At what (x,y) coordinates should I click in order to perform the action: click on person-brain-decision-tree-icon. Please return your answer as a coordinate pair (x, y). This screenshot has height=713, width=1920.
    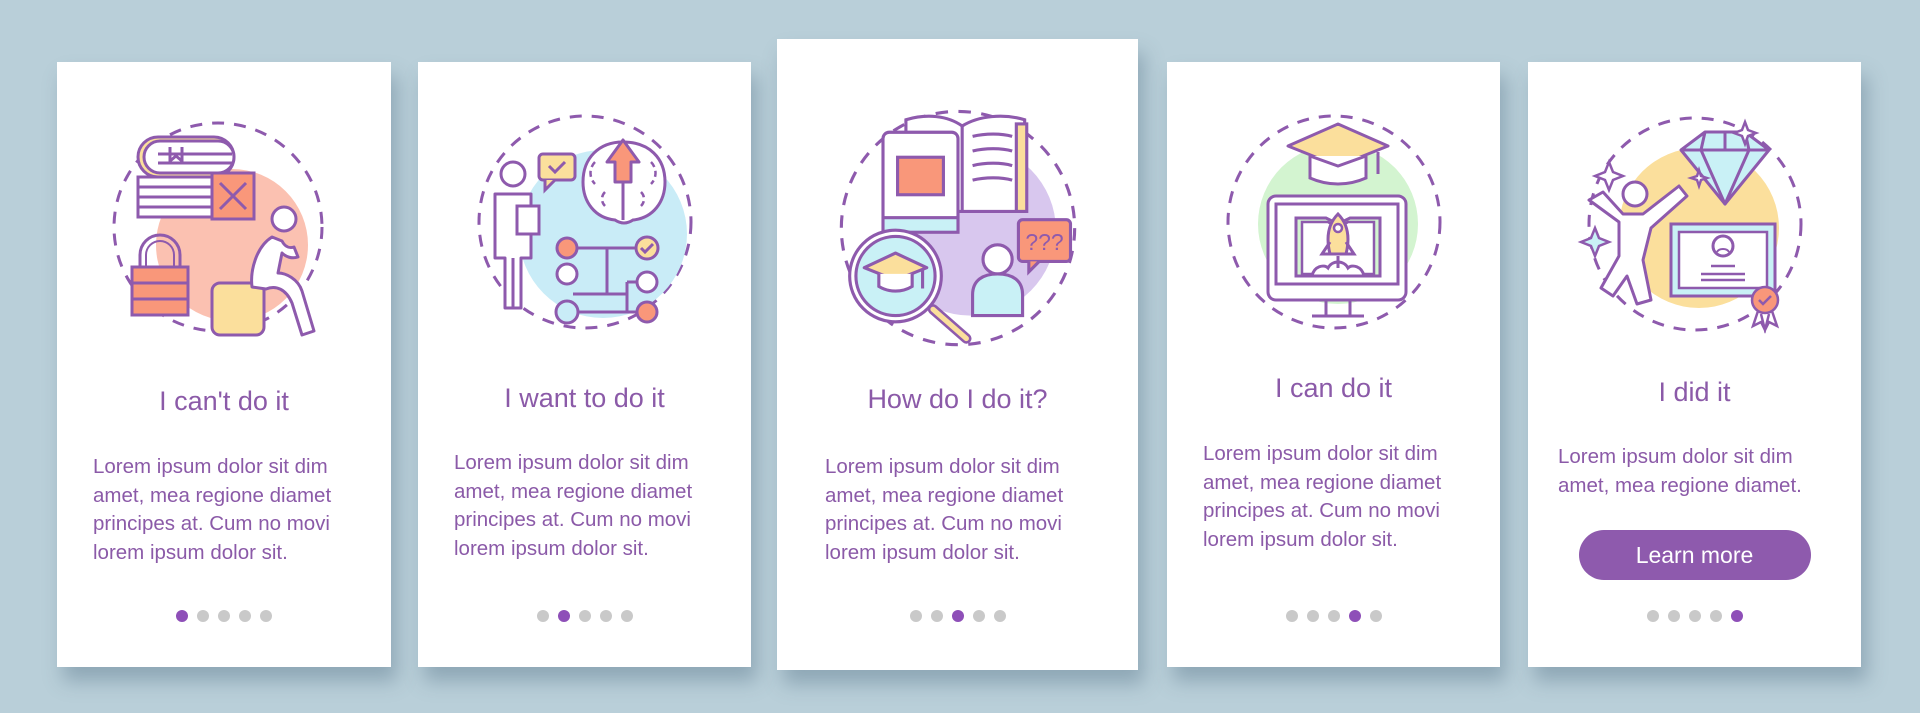
    Looking at the image, I should click on (585, 222).